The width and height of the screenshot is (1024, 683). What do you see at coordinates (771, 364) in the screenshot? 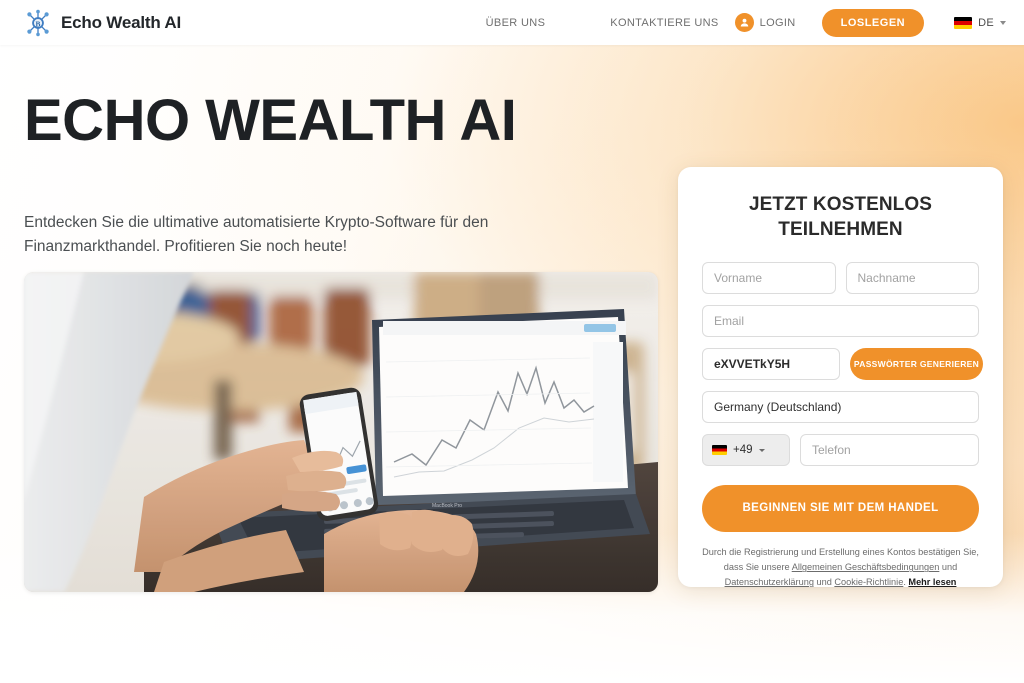
I see `password-input` at bounding box center [771, 364].